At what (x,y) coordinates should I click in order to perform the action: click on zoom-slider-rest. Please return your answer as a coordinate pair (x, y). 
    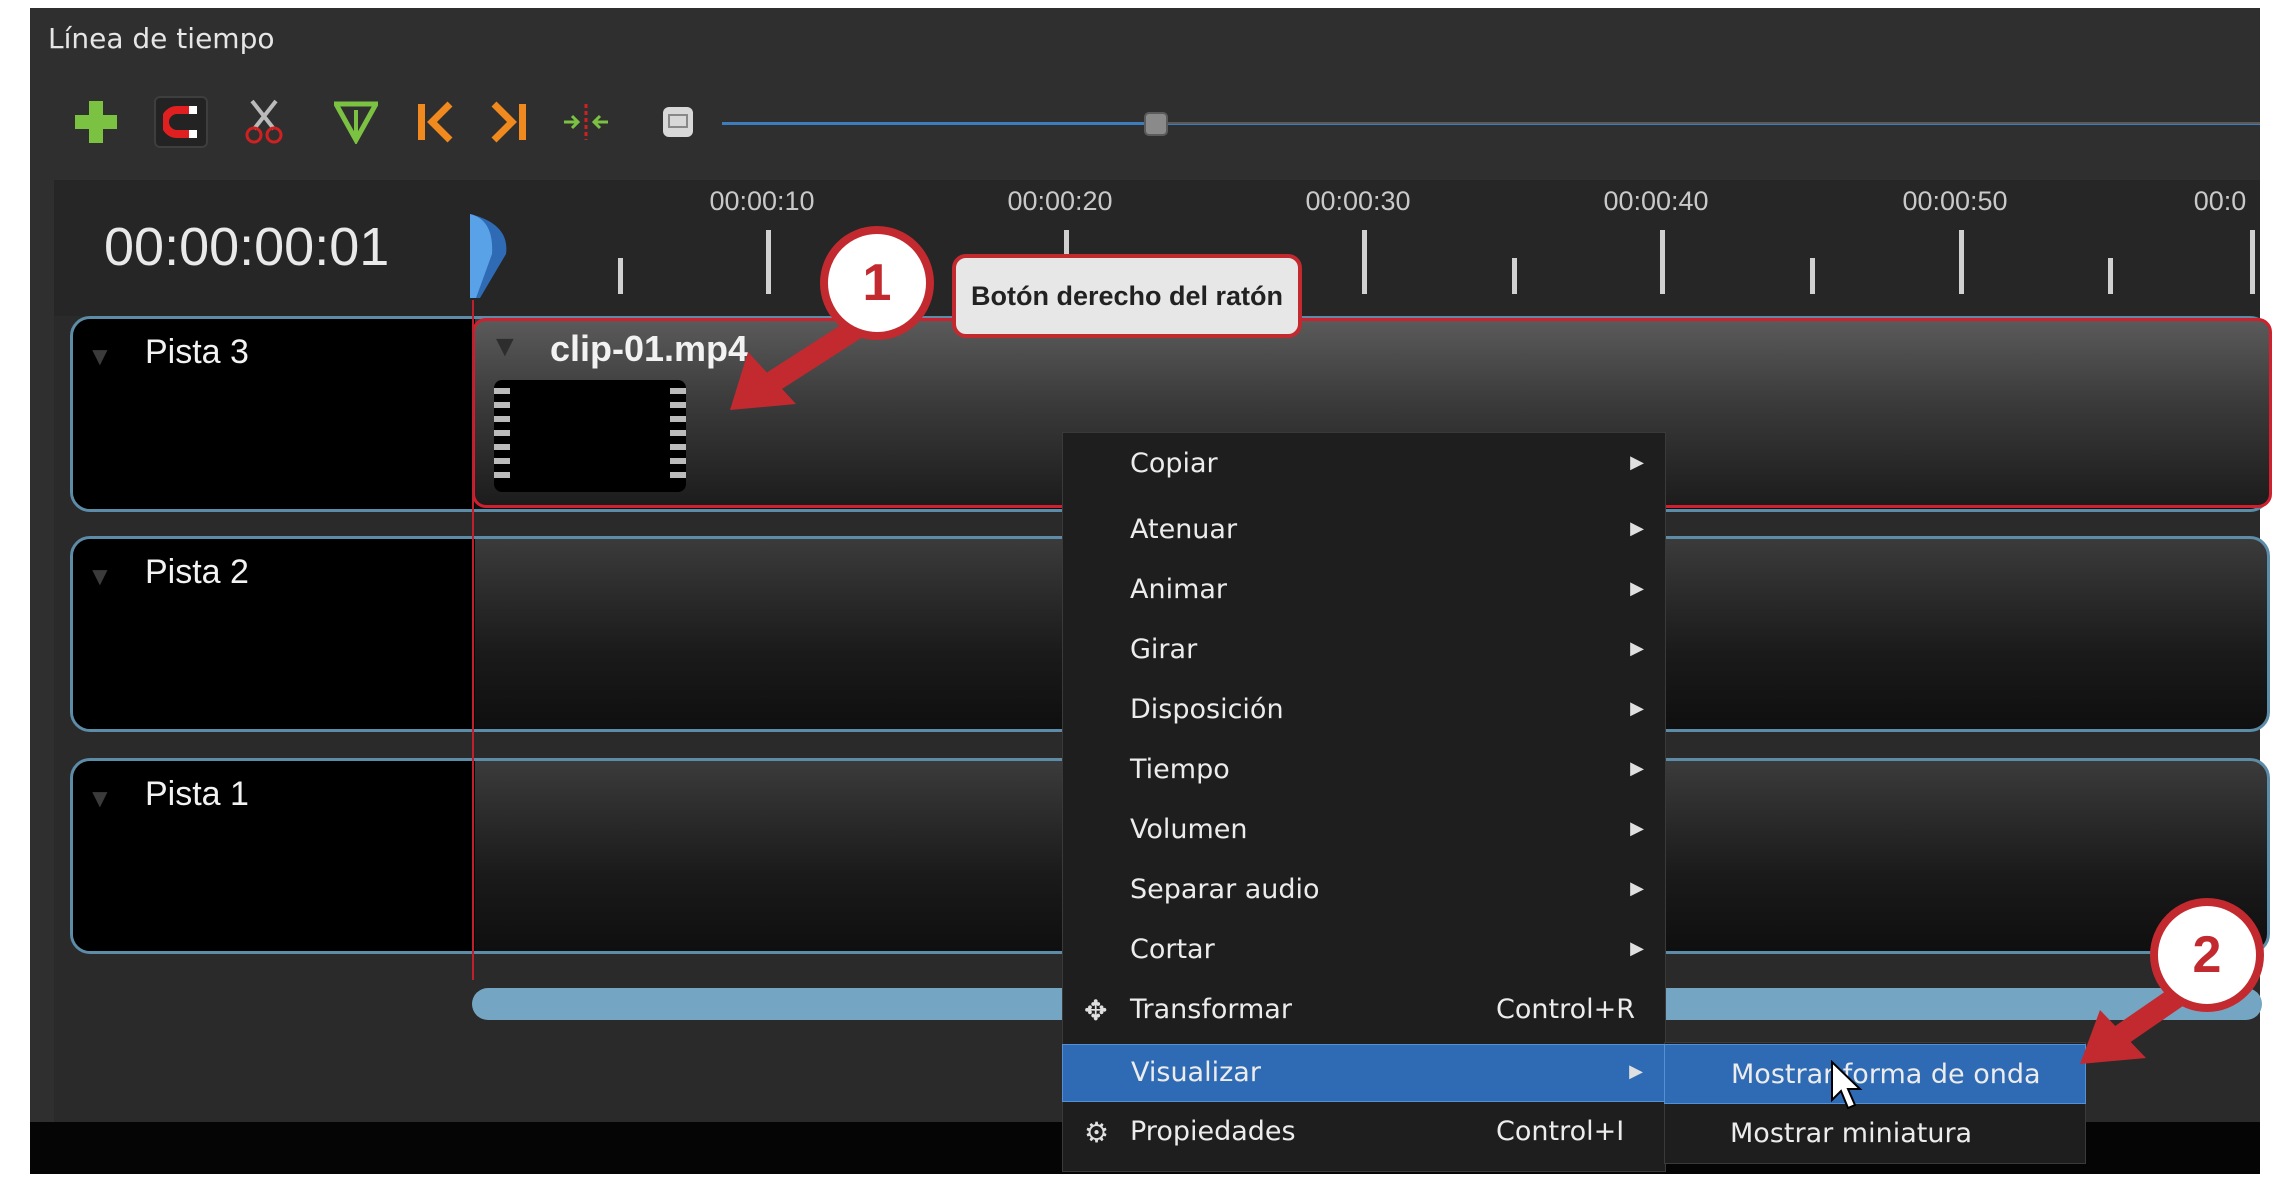
    Looking at the image, I should click on (1710, 123).